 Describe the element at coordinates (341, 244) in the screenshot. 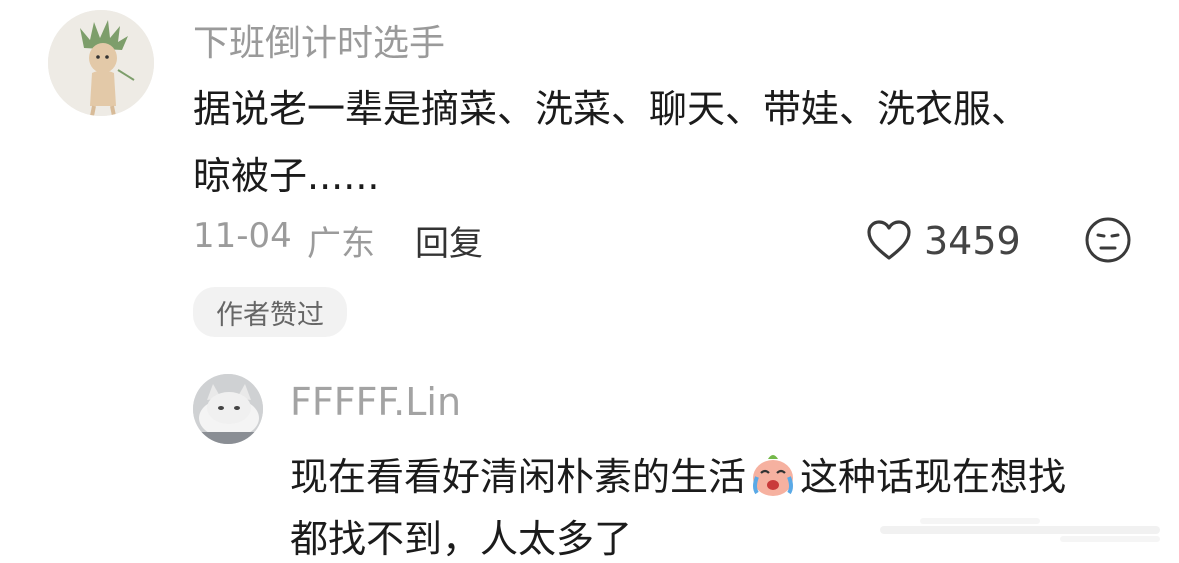

I see `comment-location: 广东` at that location.